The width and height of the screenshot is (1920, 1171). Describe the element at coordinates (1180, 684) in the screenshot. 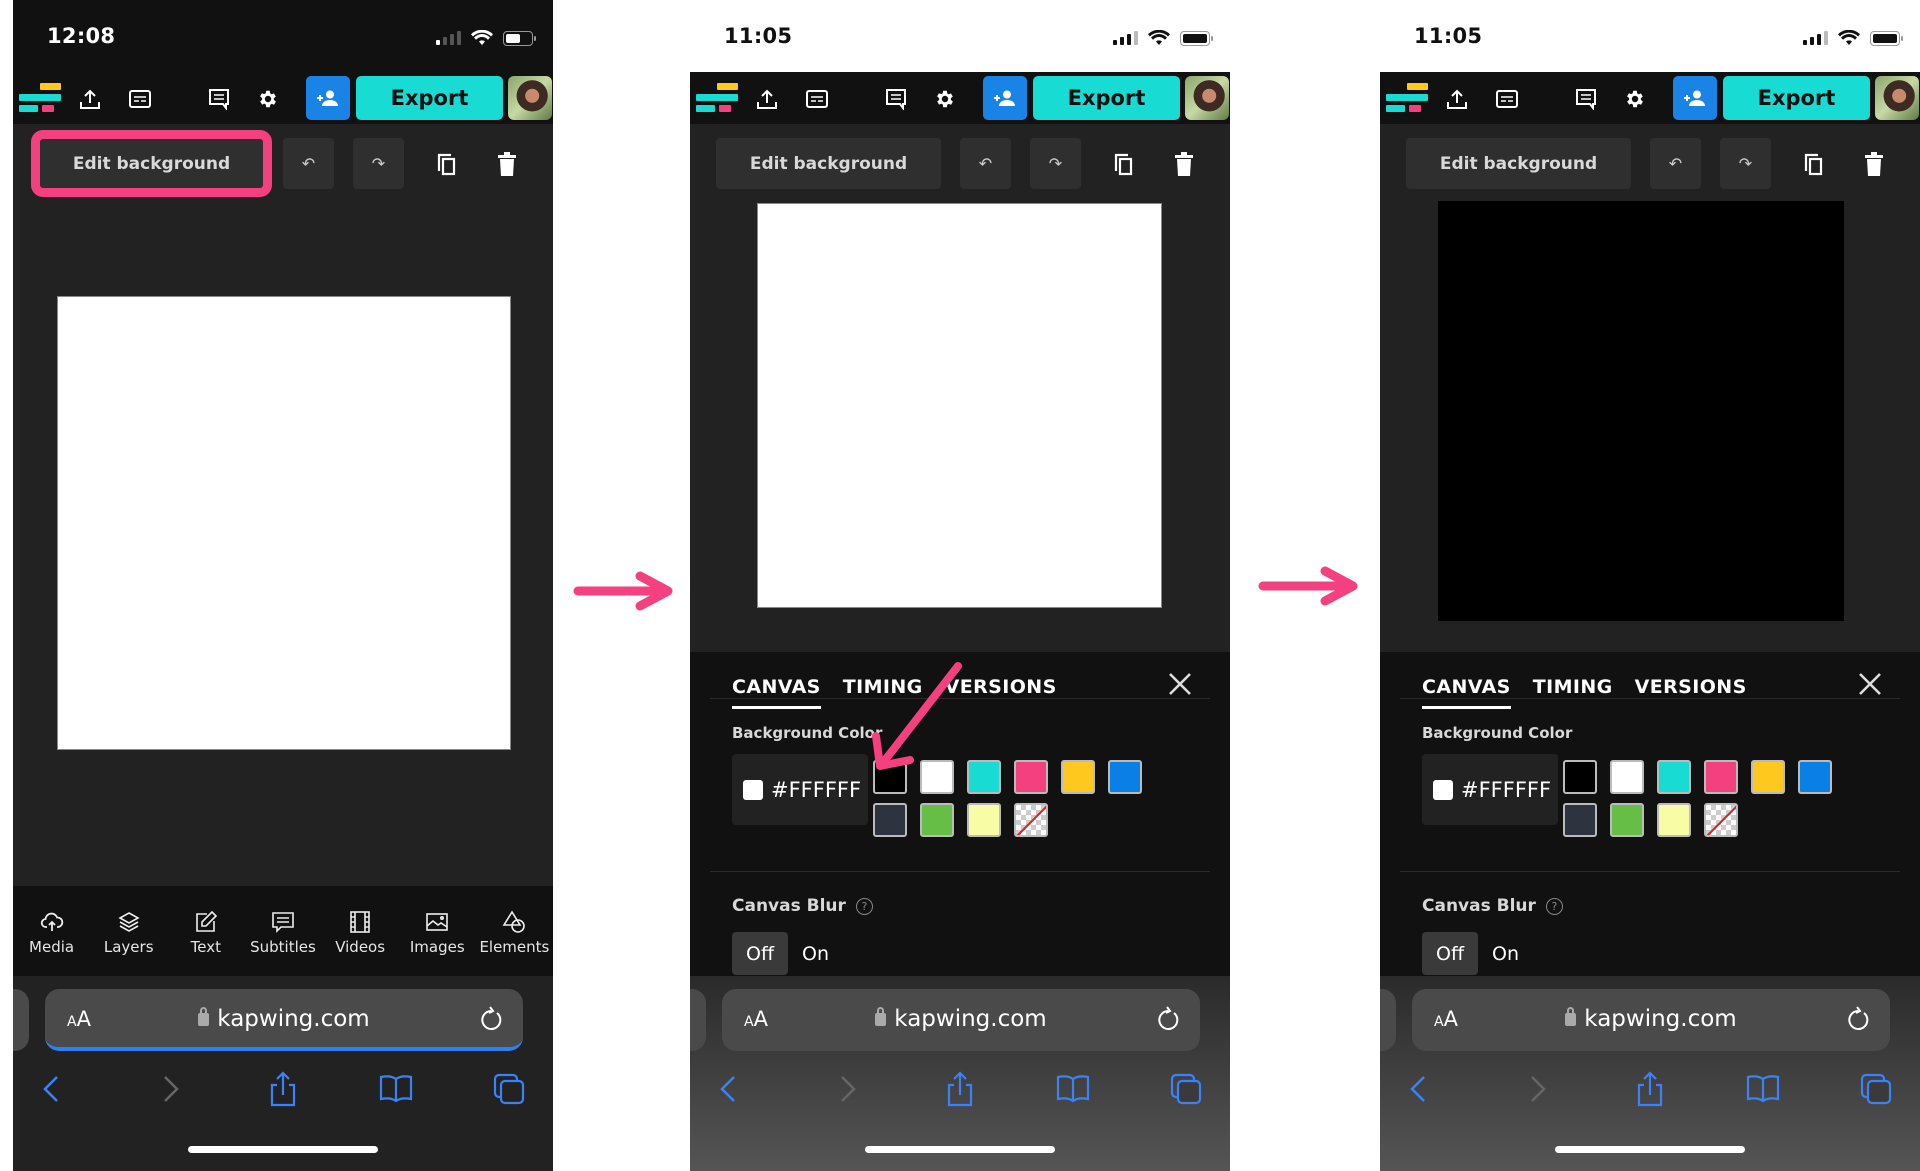

I see `close-icon` at that location.